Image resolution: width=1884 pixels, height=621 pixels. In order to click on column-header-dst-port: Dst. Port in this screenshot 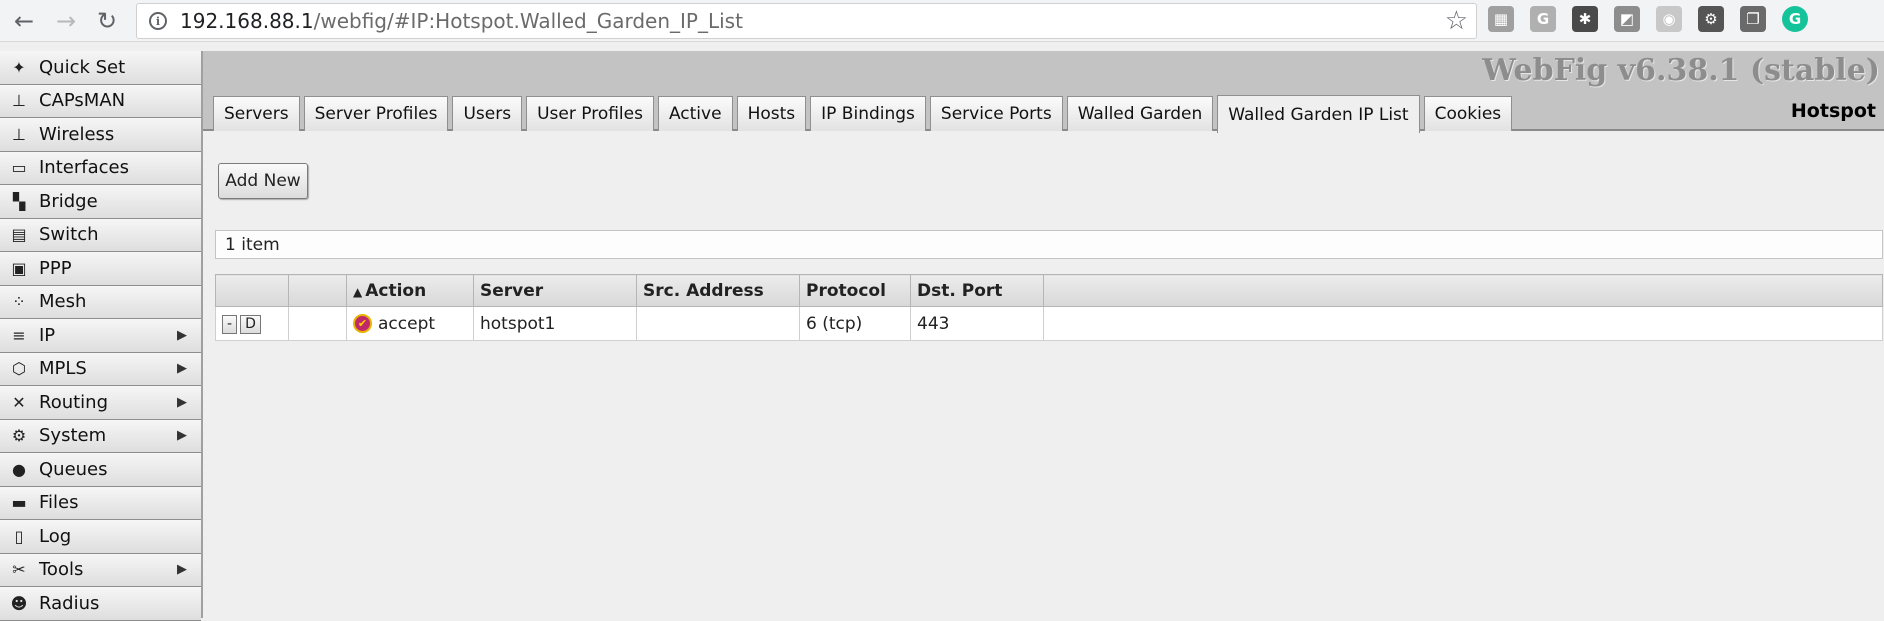, I will do `click(977, 290)`.